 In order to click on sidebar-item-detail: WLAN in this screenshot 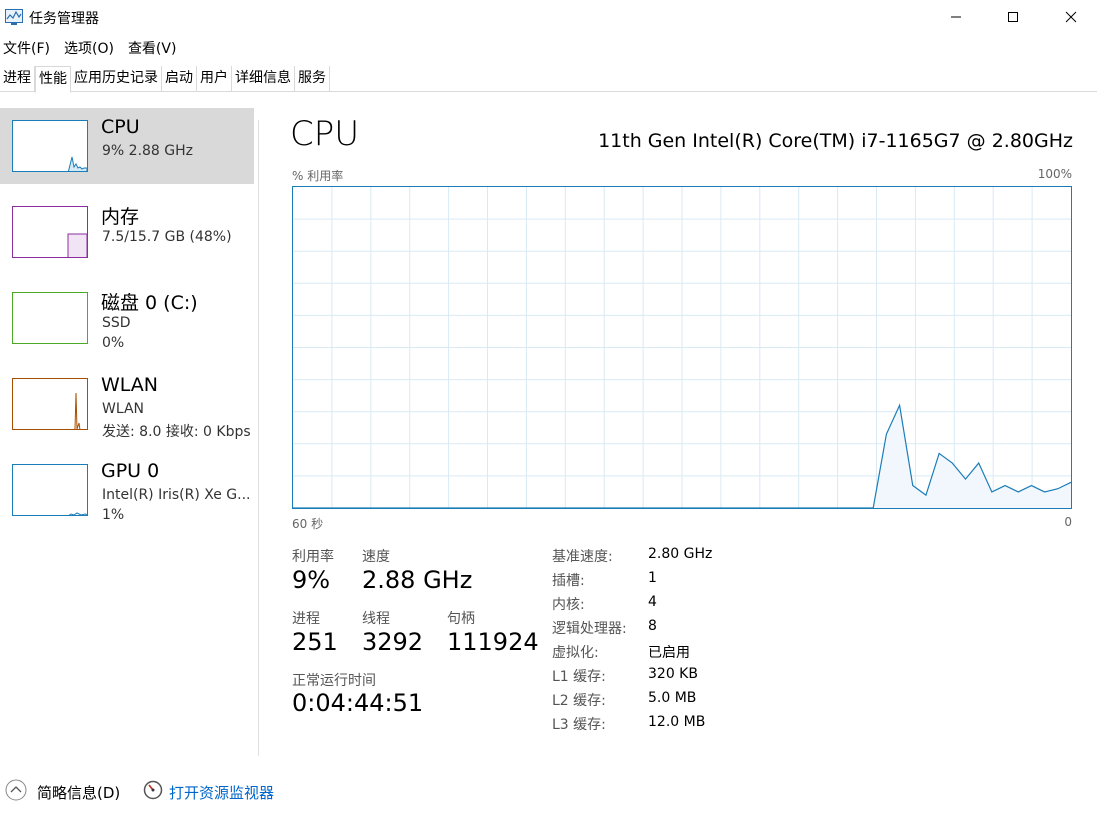, I will do `click(123, 409)`.